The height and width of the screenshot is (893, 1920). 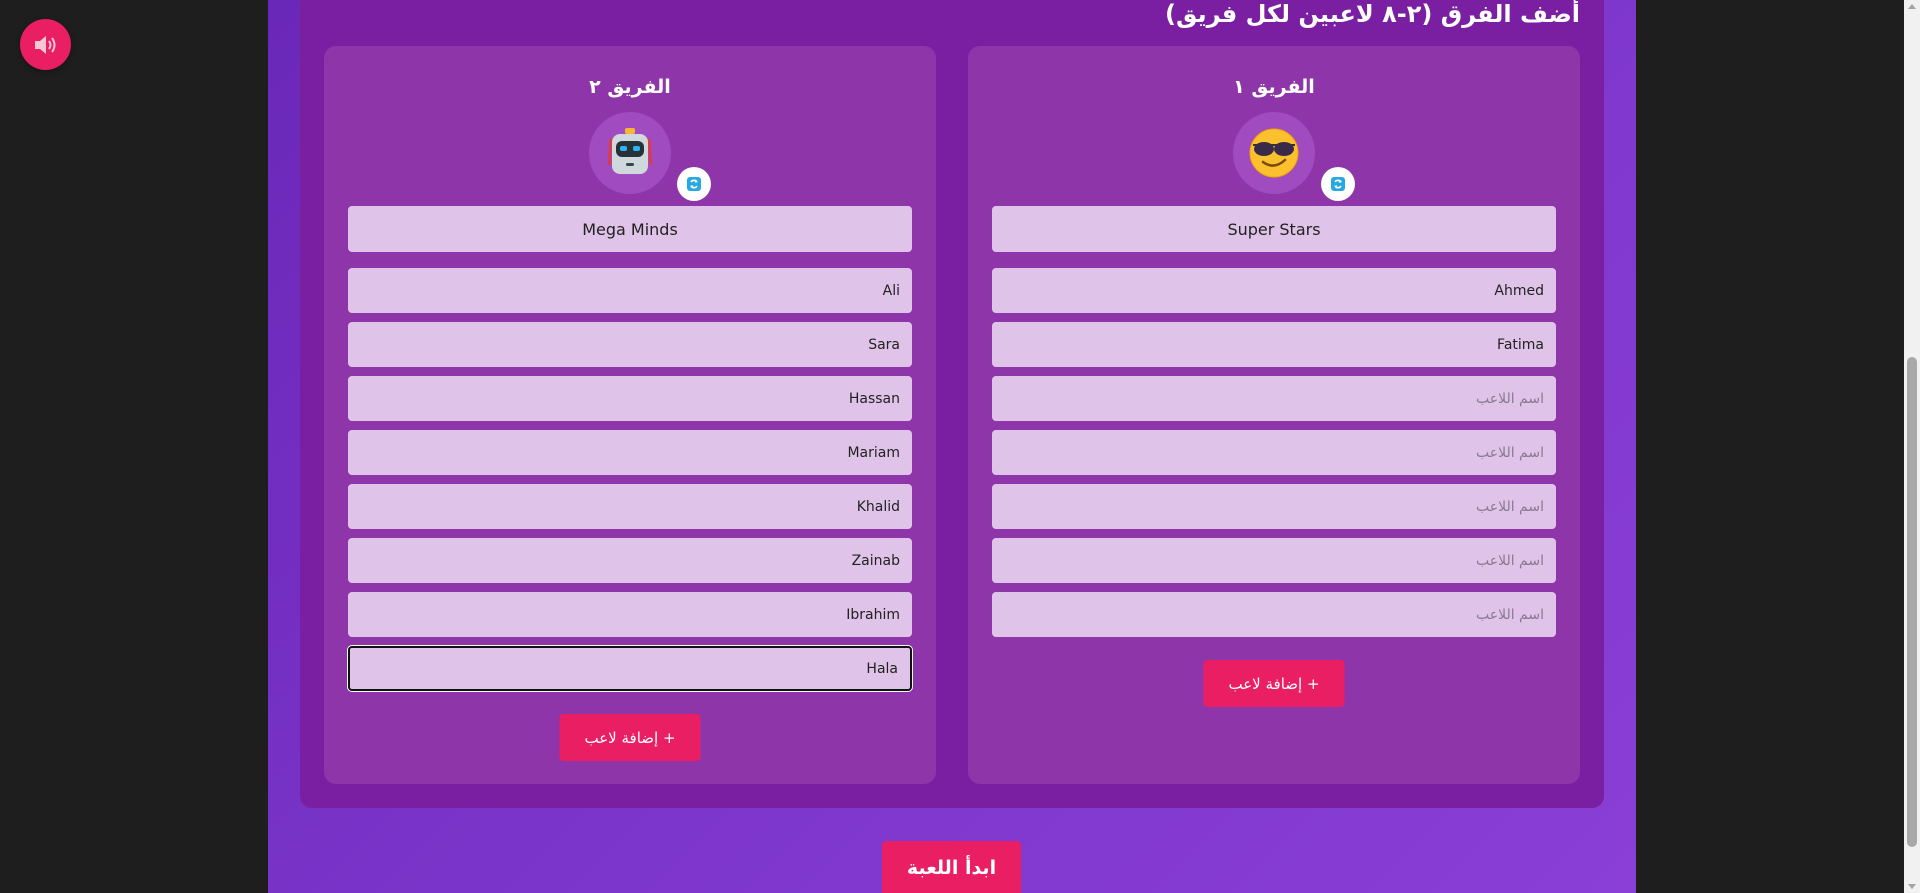 What do you see at coordinates (1912, 6) in the screenshot?
I see `scroll-up-arrow-icon` at bounding box center [1912, 6].